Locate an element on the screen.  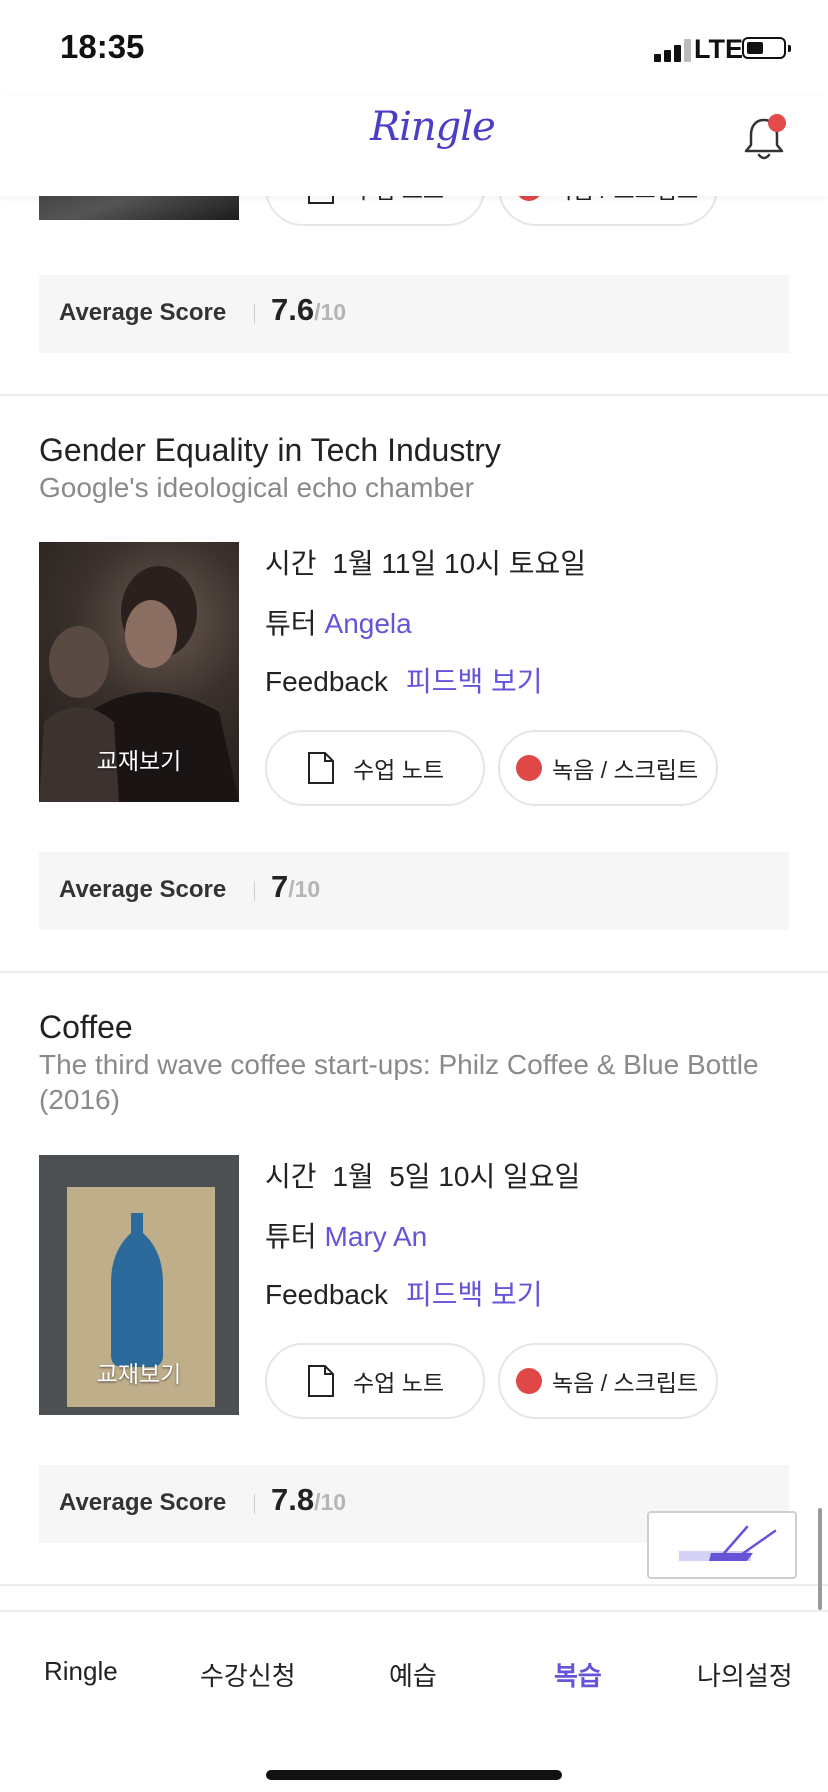
notification-badge is located at coordinates (777, 123).